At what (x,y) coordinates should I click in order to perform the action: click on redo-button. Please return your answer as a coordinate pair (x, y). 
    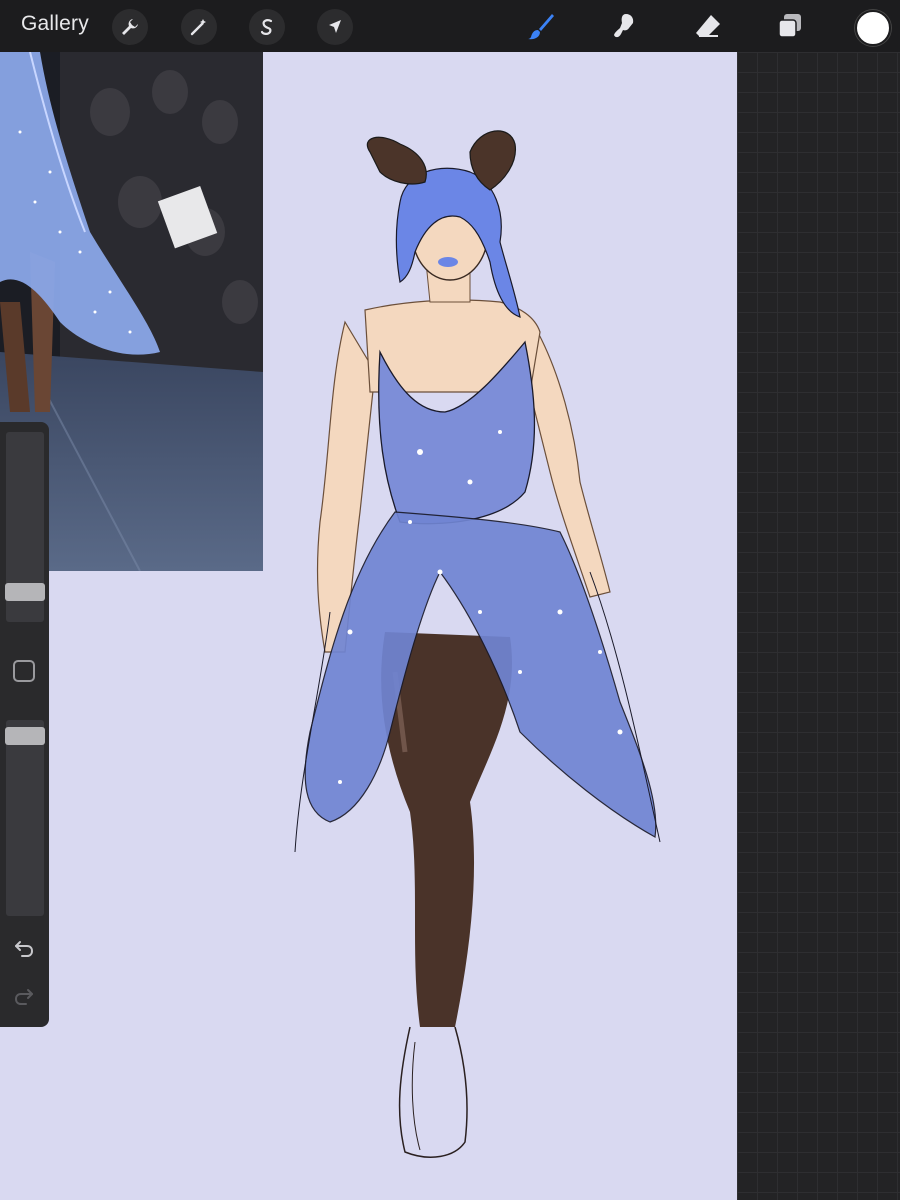
    Looking at the image, I should click on (24, 996).